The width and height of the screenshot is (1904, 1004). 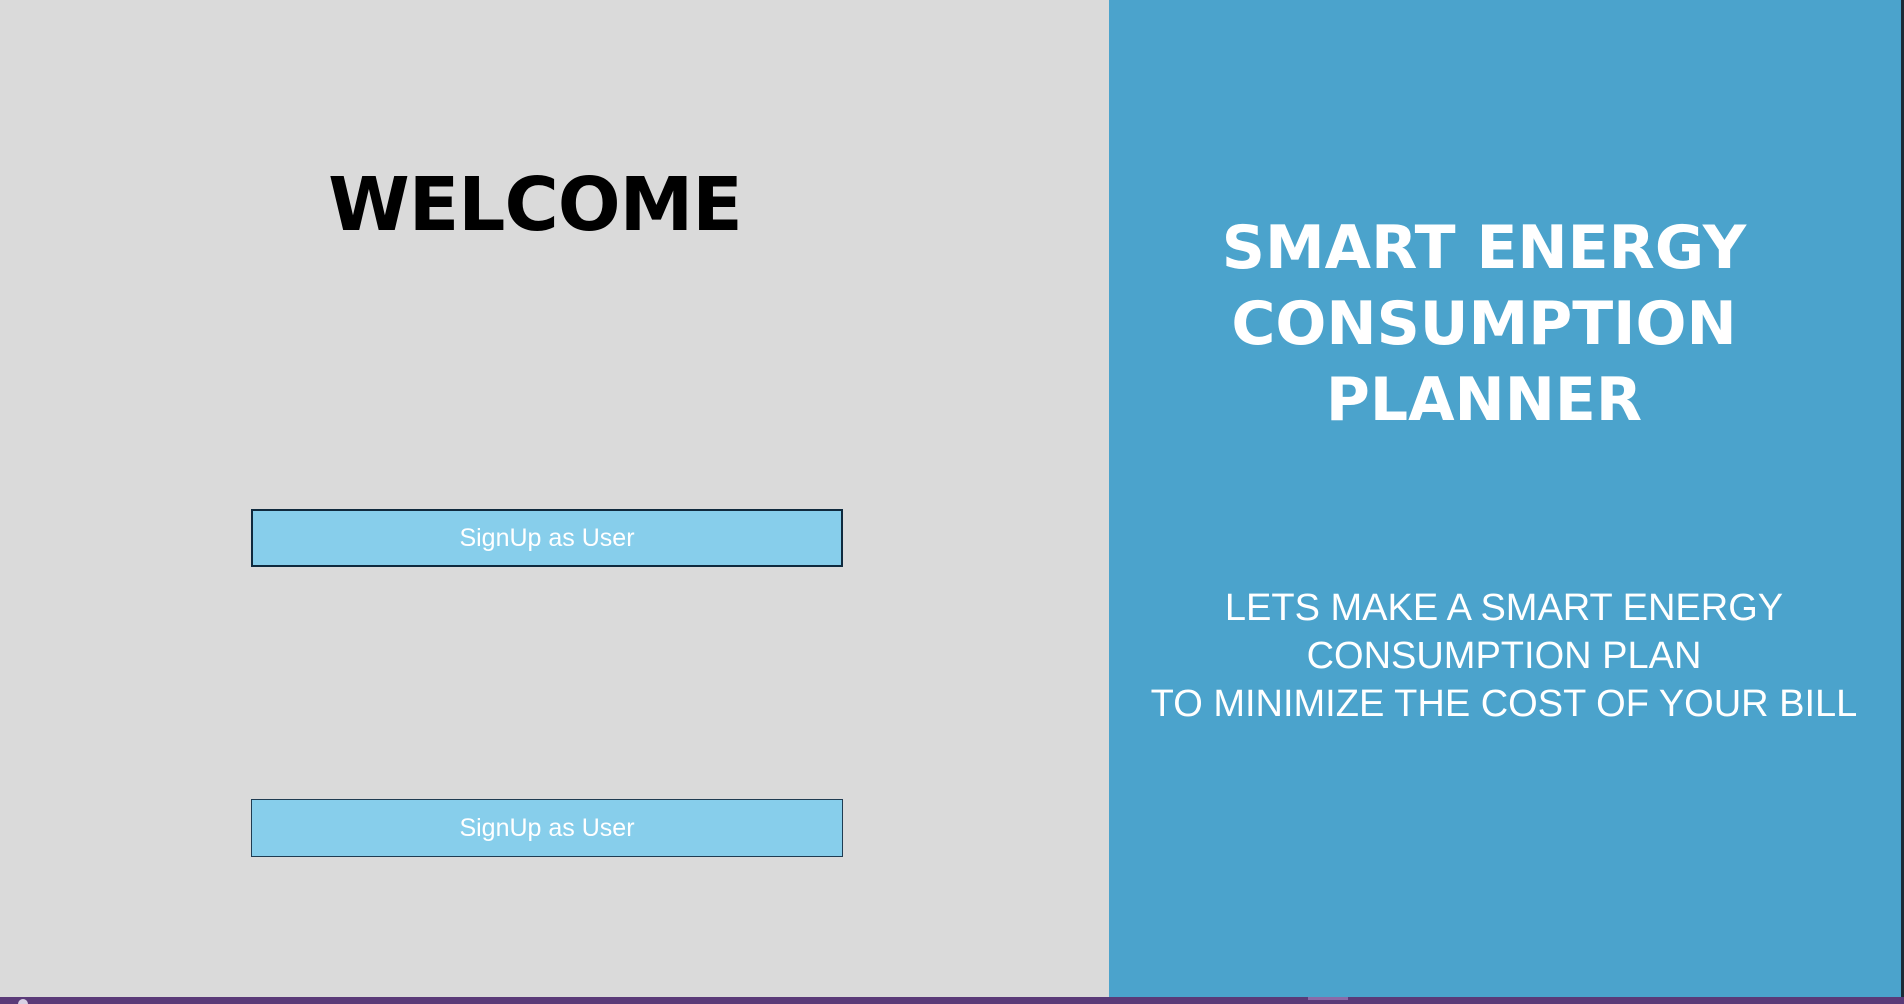 What do you see at coordinates (1328, 998) in the screenshot?
I see `taskbar-indicator` at bounding box center [1328, 998].